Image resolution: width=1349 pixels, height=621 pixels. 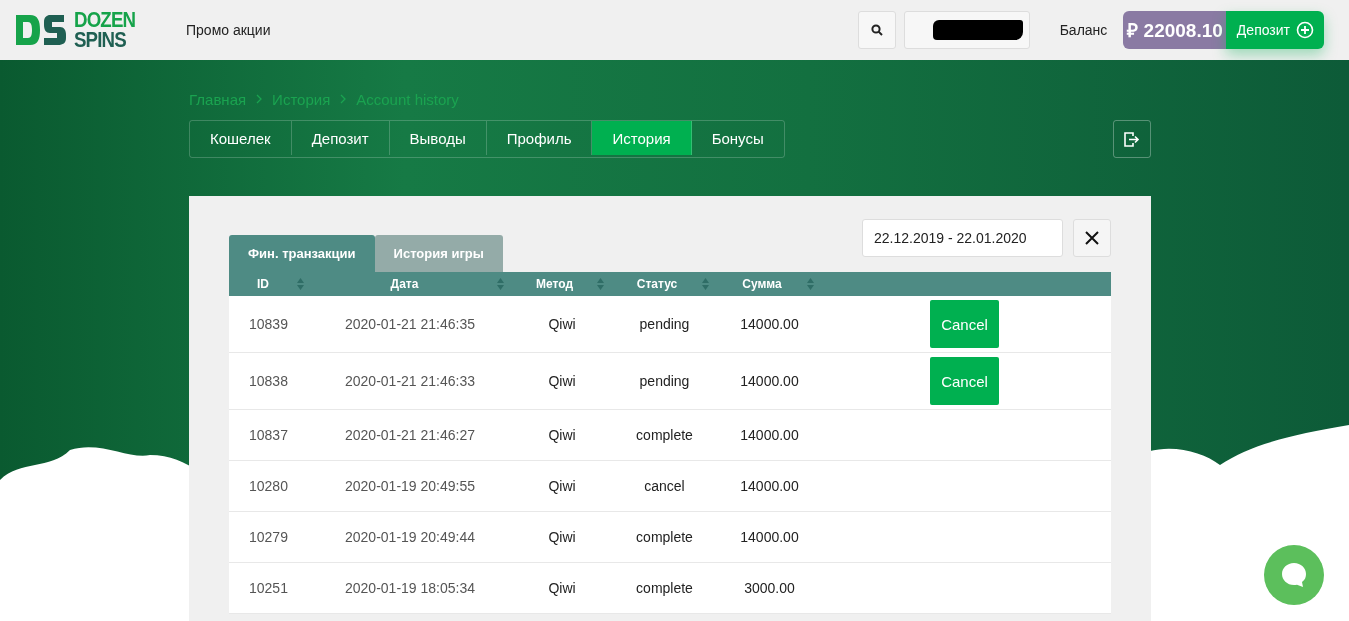 I want to click on promo-link: Промо акции, so click(x=228, y=30).